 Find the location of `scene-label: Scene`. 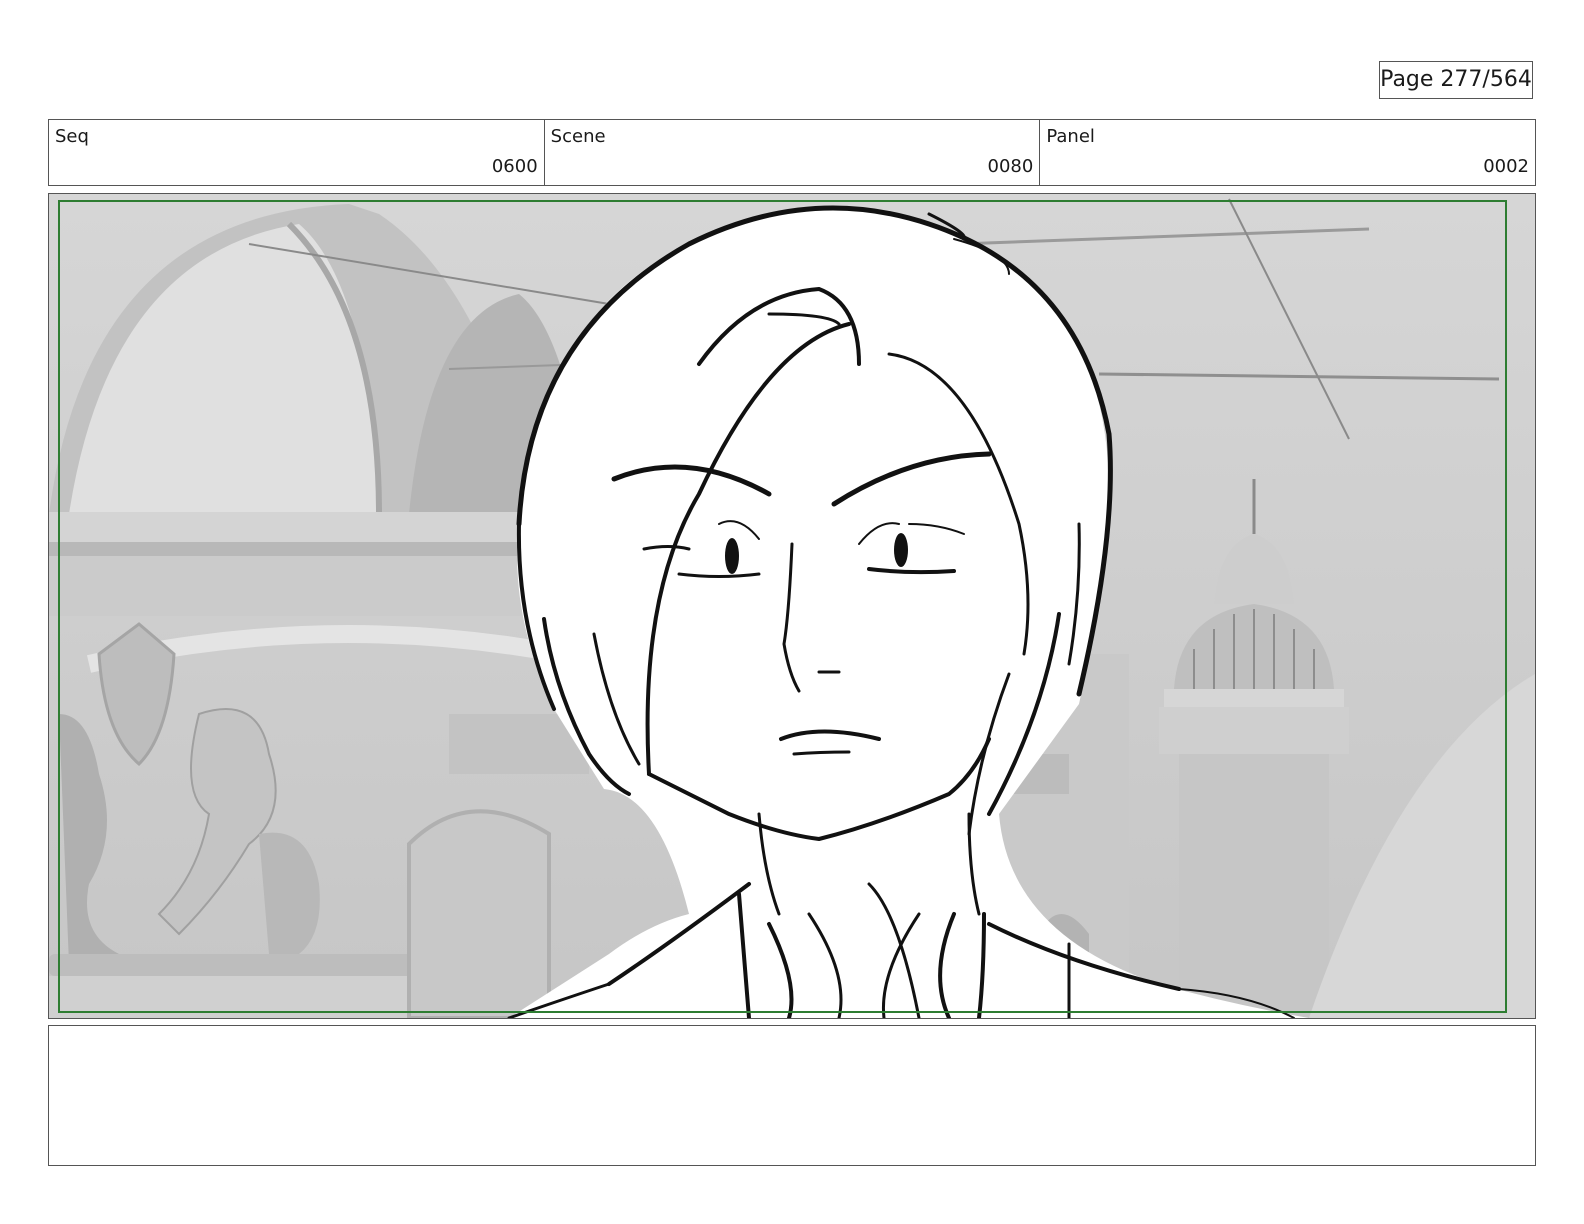

scene-label: Scene is located at coordinates (578, 136).